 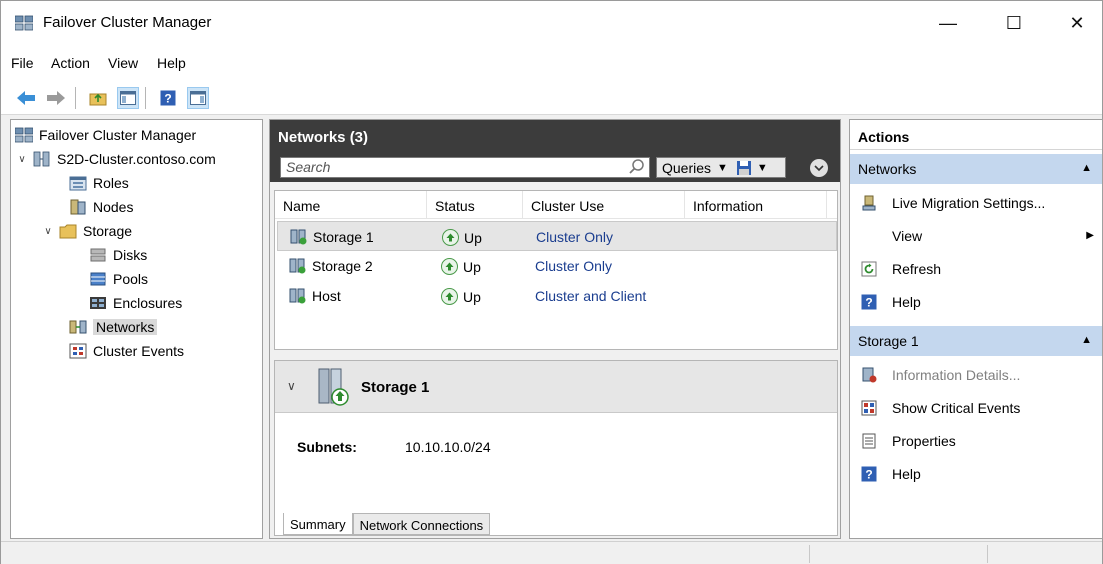 What do you see at coordinates (70, 63) in the screenshot?
I see `menu-action: Action` at bounding box center [70, 63].